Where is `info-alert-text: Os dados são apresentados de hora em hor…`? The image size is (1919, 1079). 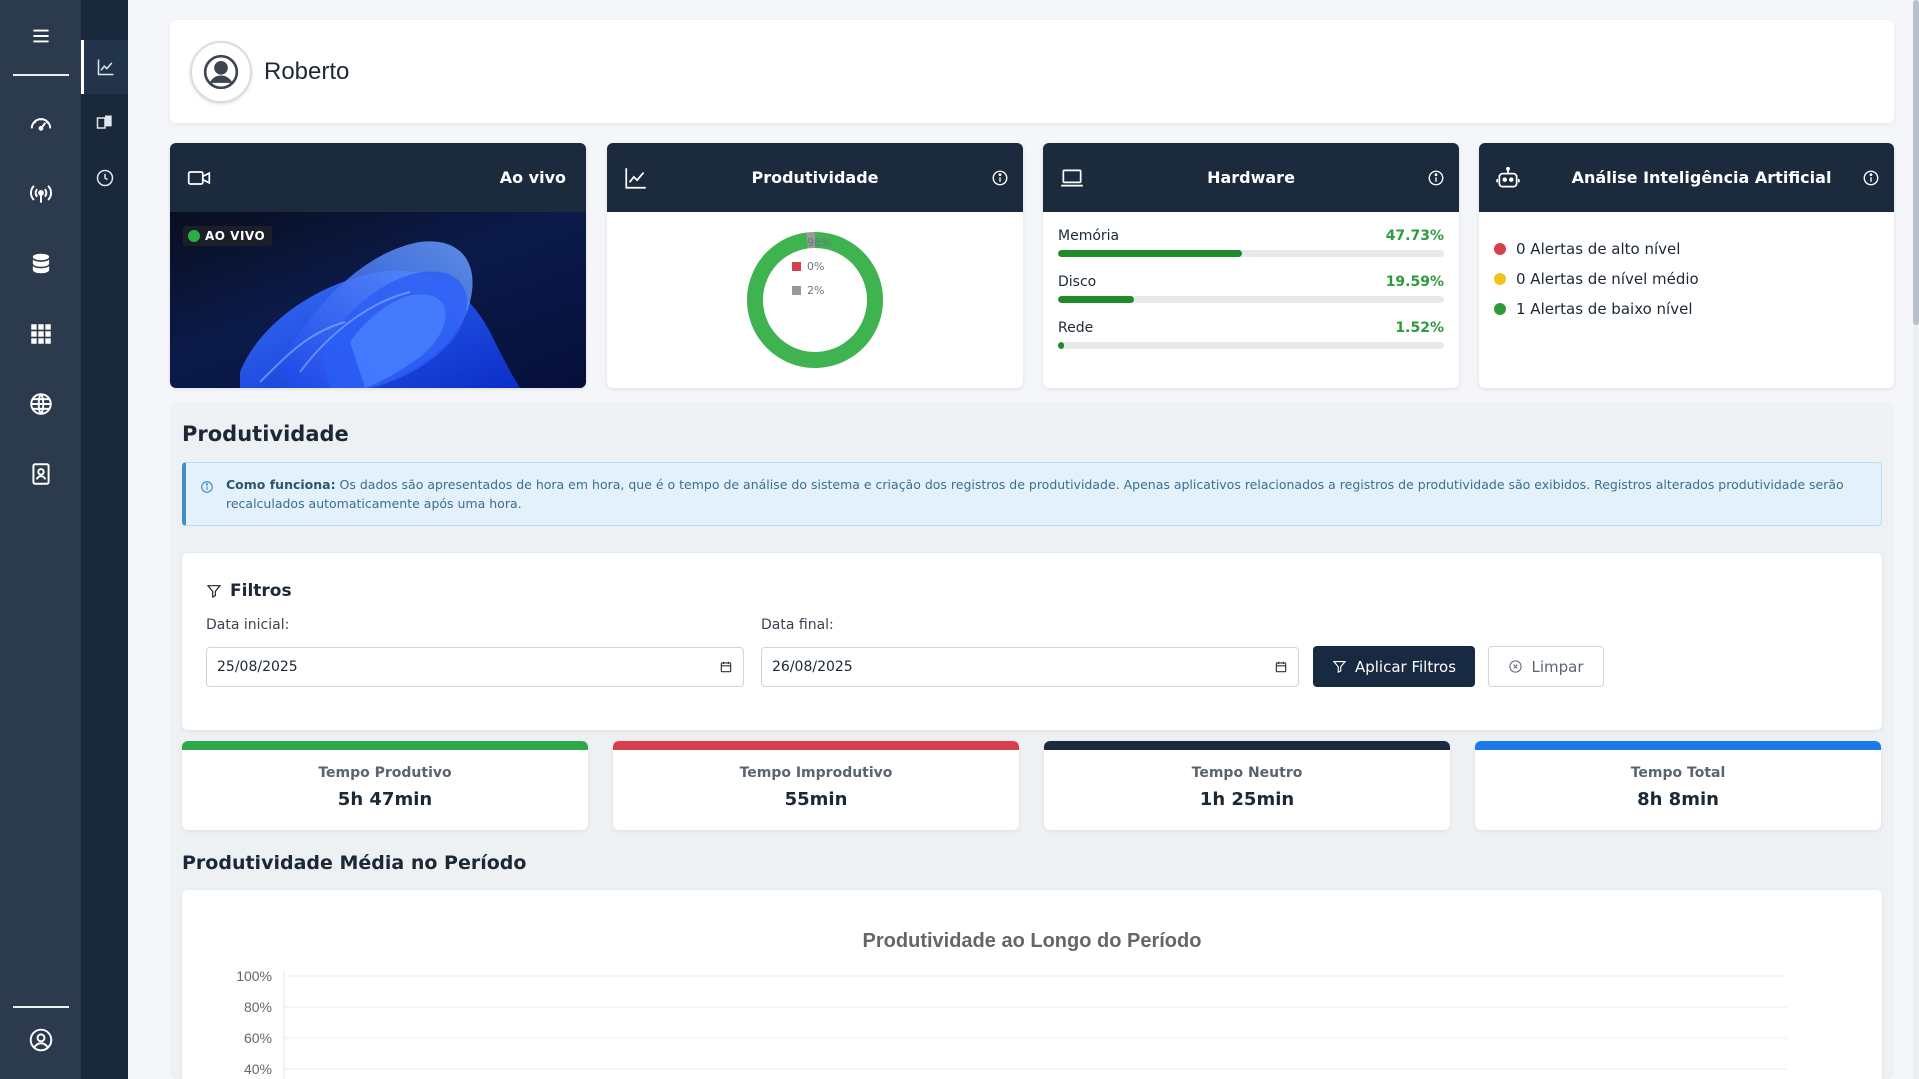
info-alert-text: Os dados são apresentados de hora em hor… is located at coordinates (1035, 494).